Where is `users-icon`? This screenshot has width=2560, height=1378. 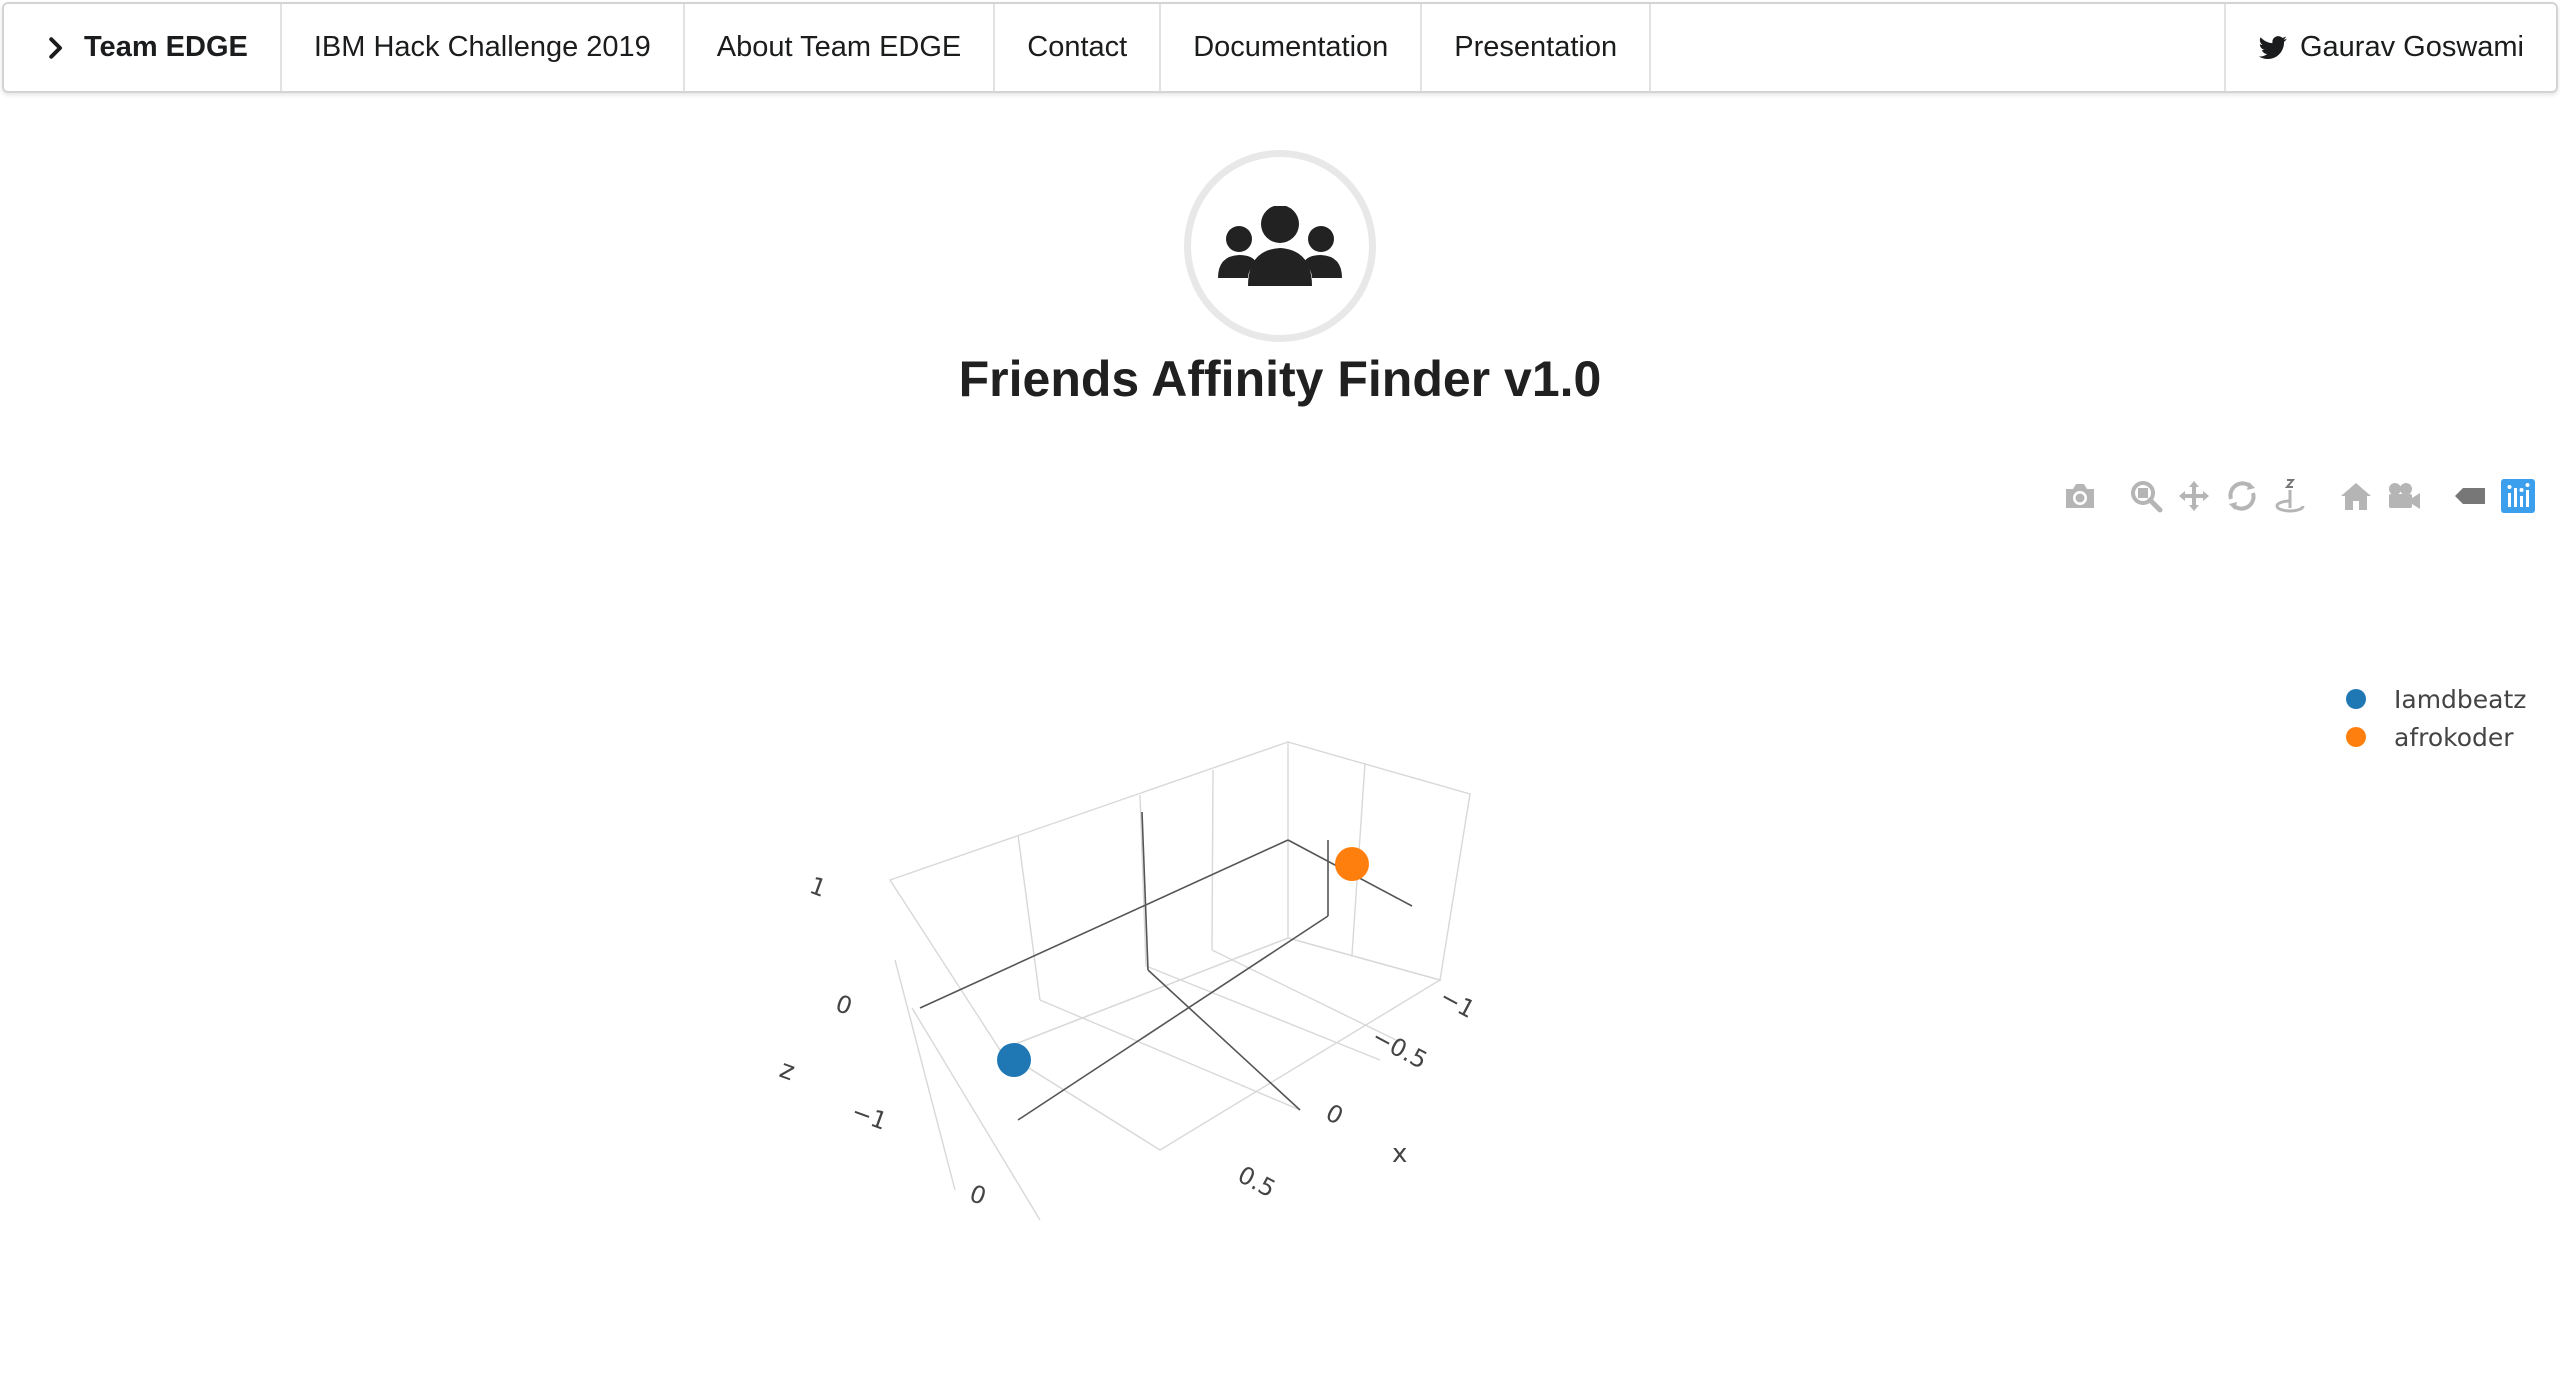
users-icon is located at coordinates (1280, 246).